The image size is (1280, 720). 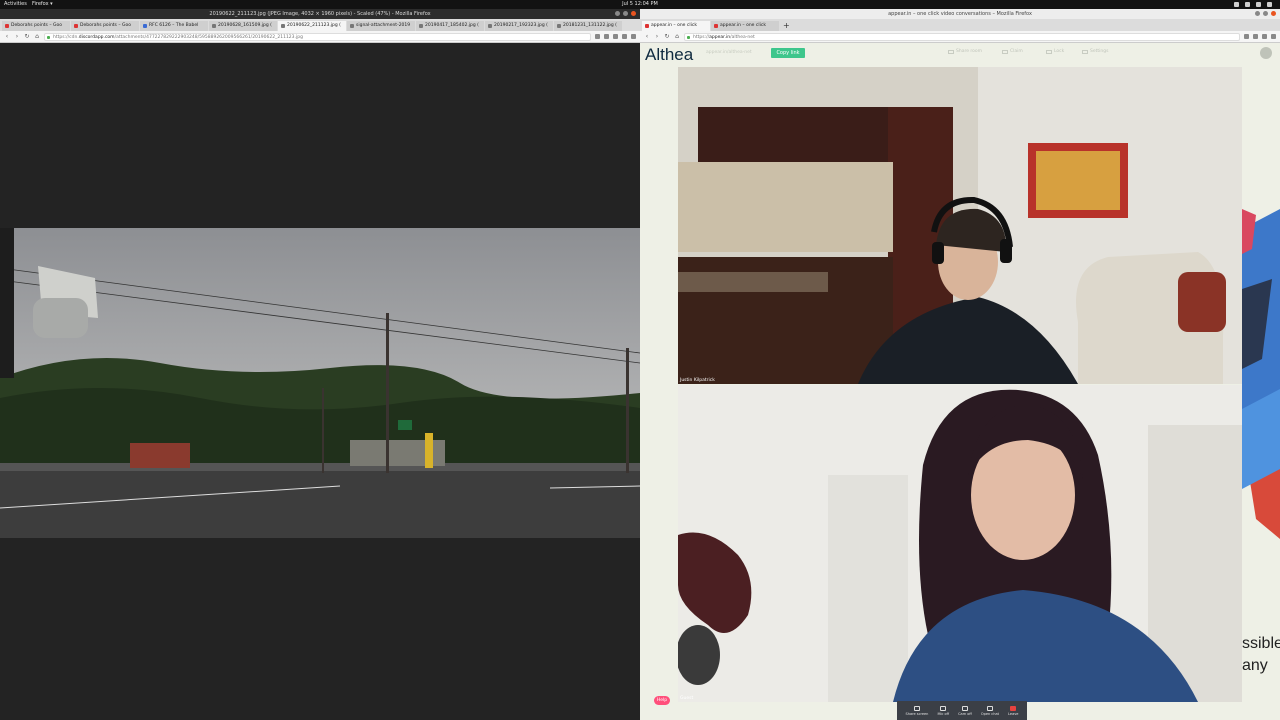 I want to click on network-icon, so click(x=1247, y=4).